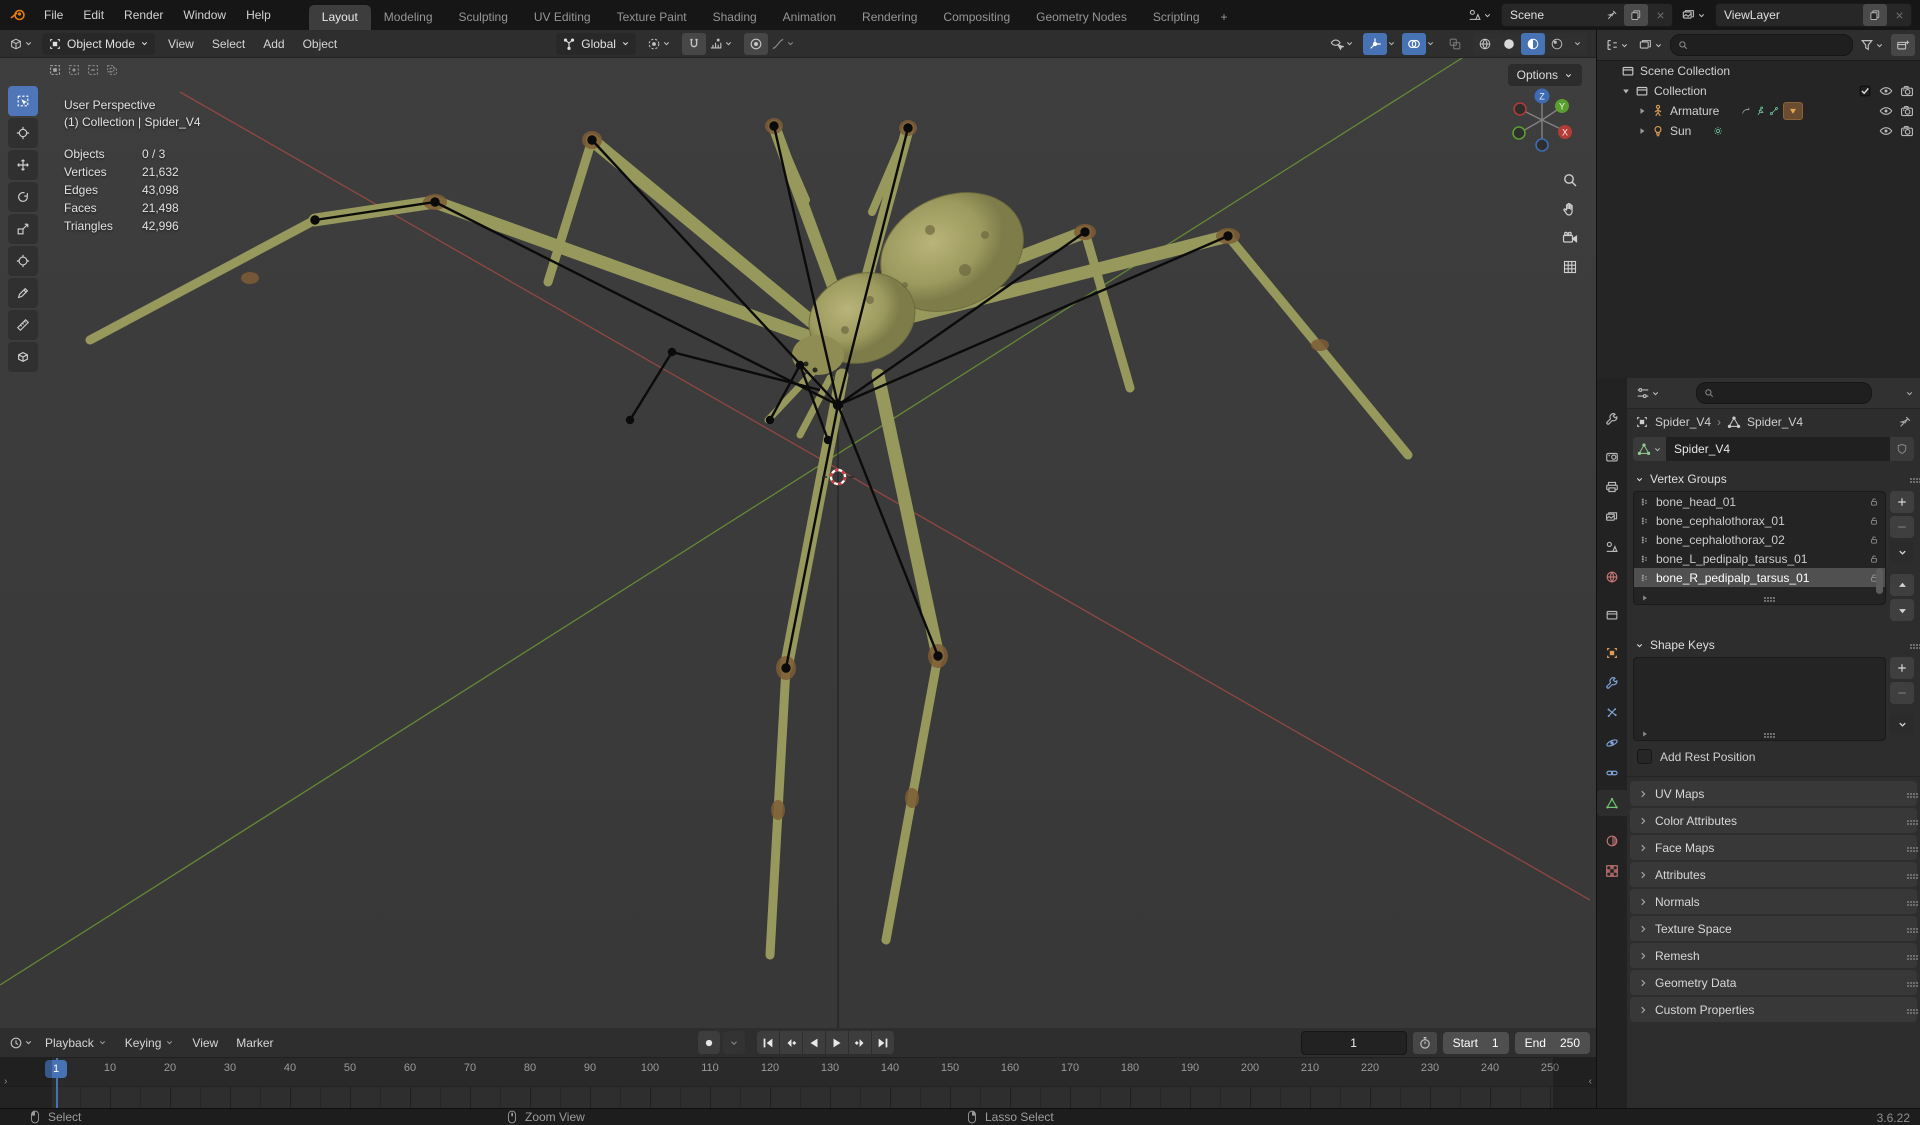  What do you see at coordinates (768, 1042) in the screenshot?
I see `jump-start-button` at bounding box center [768, 1042].